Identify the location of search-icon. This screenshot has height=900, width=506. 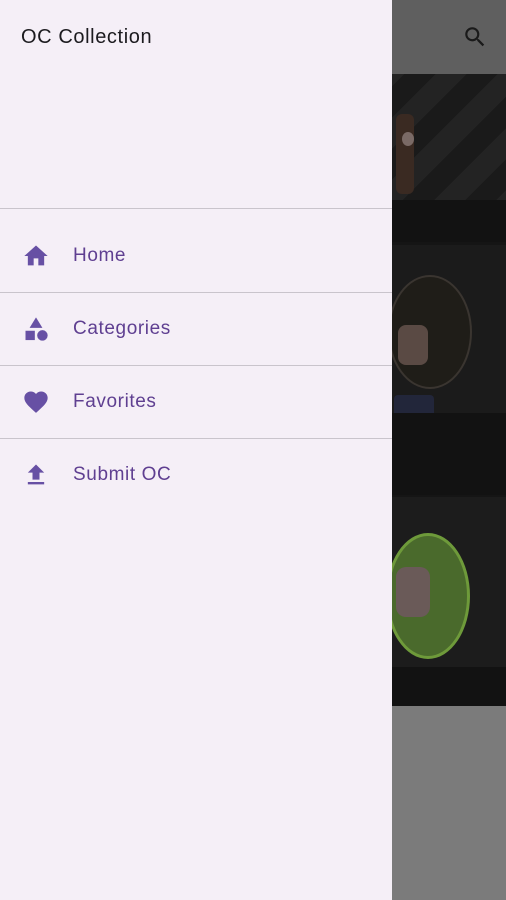
(475, 37).